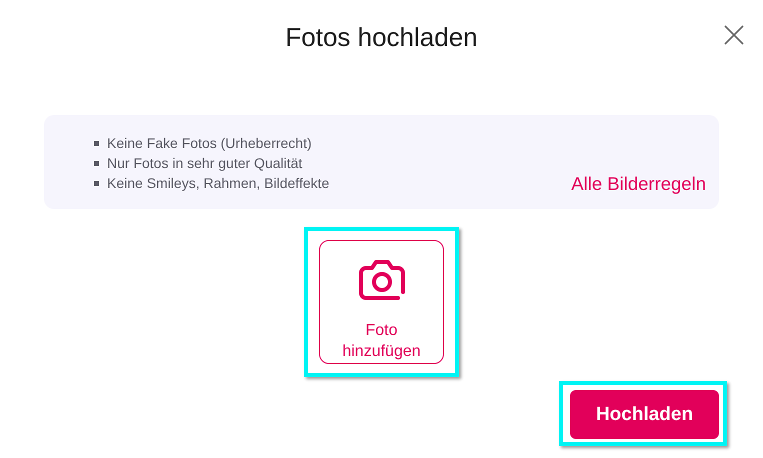 The width and height of the screenshot is (763, 458). I want to click on upload-button: Hochladen, so click(644, 414).